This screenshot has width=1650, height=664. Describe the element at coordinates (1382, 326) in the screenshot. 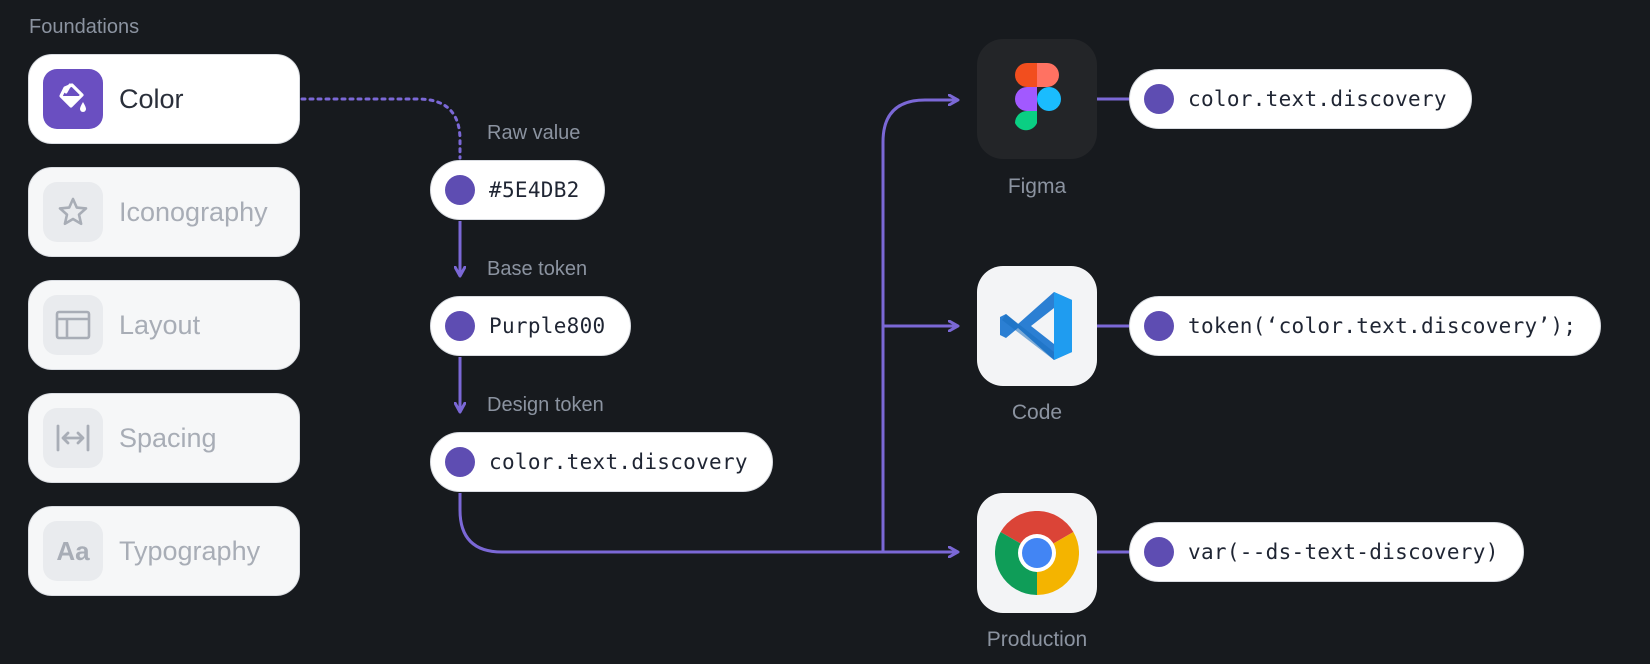

I see `code-output-text: token(‘color.text.discovery’);` at that location.